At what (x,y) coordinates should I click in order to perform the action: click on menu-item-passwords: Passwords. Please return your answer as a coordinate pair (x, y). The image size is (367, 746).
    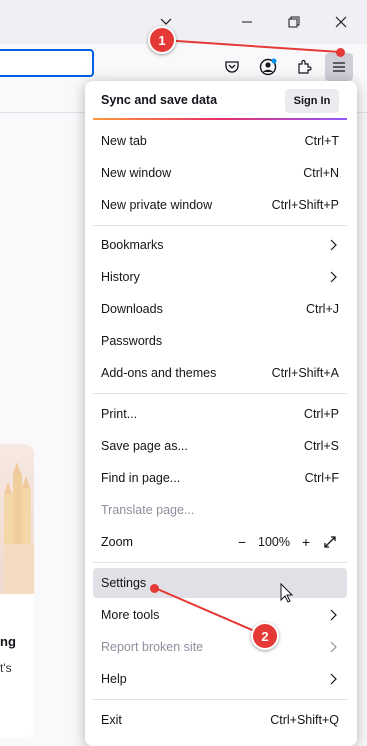
    Looking at the image, I should click on (220, 341).